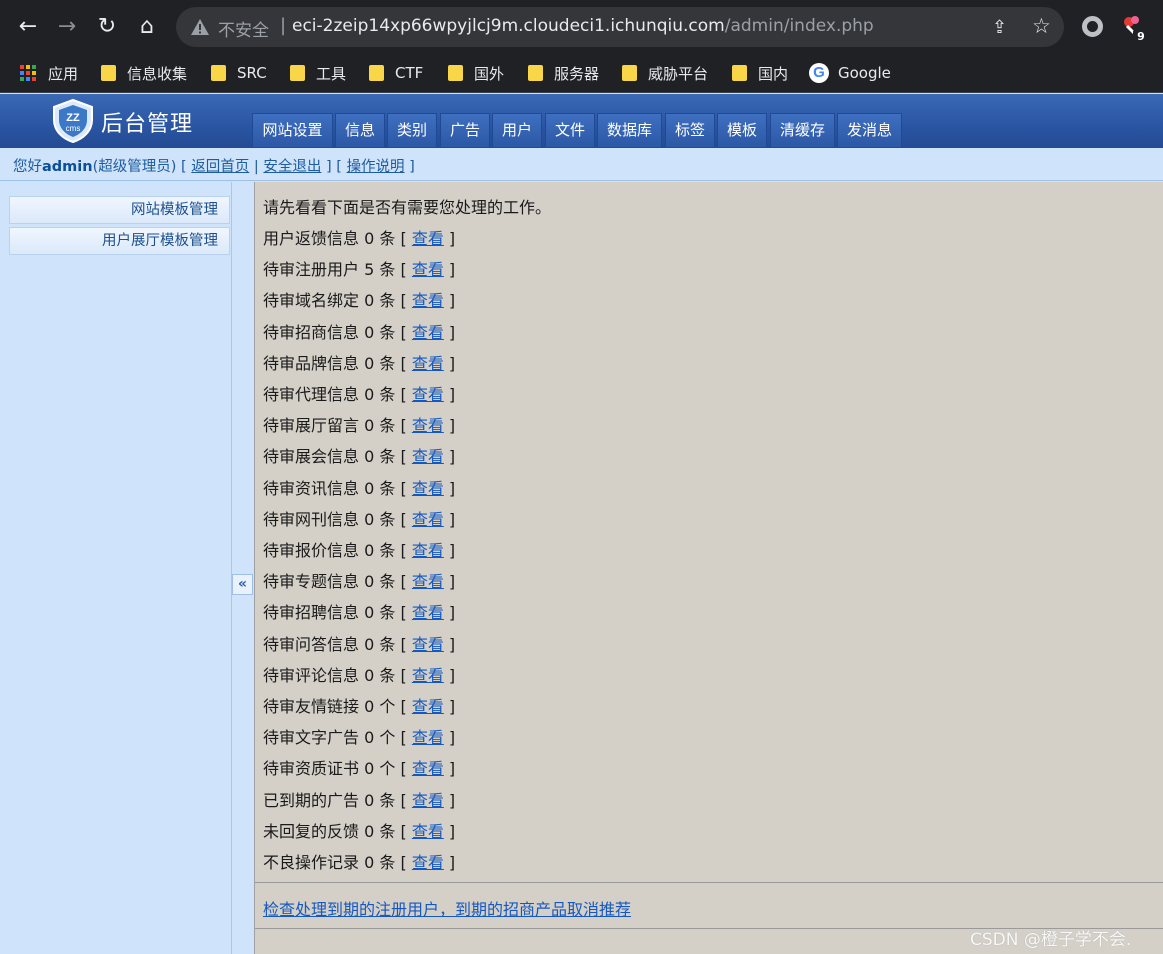 The width and height of the screenshot is (1163, 954). I want to click on warning-icon, so click(200, 27).